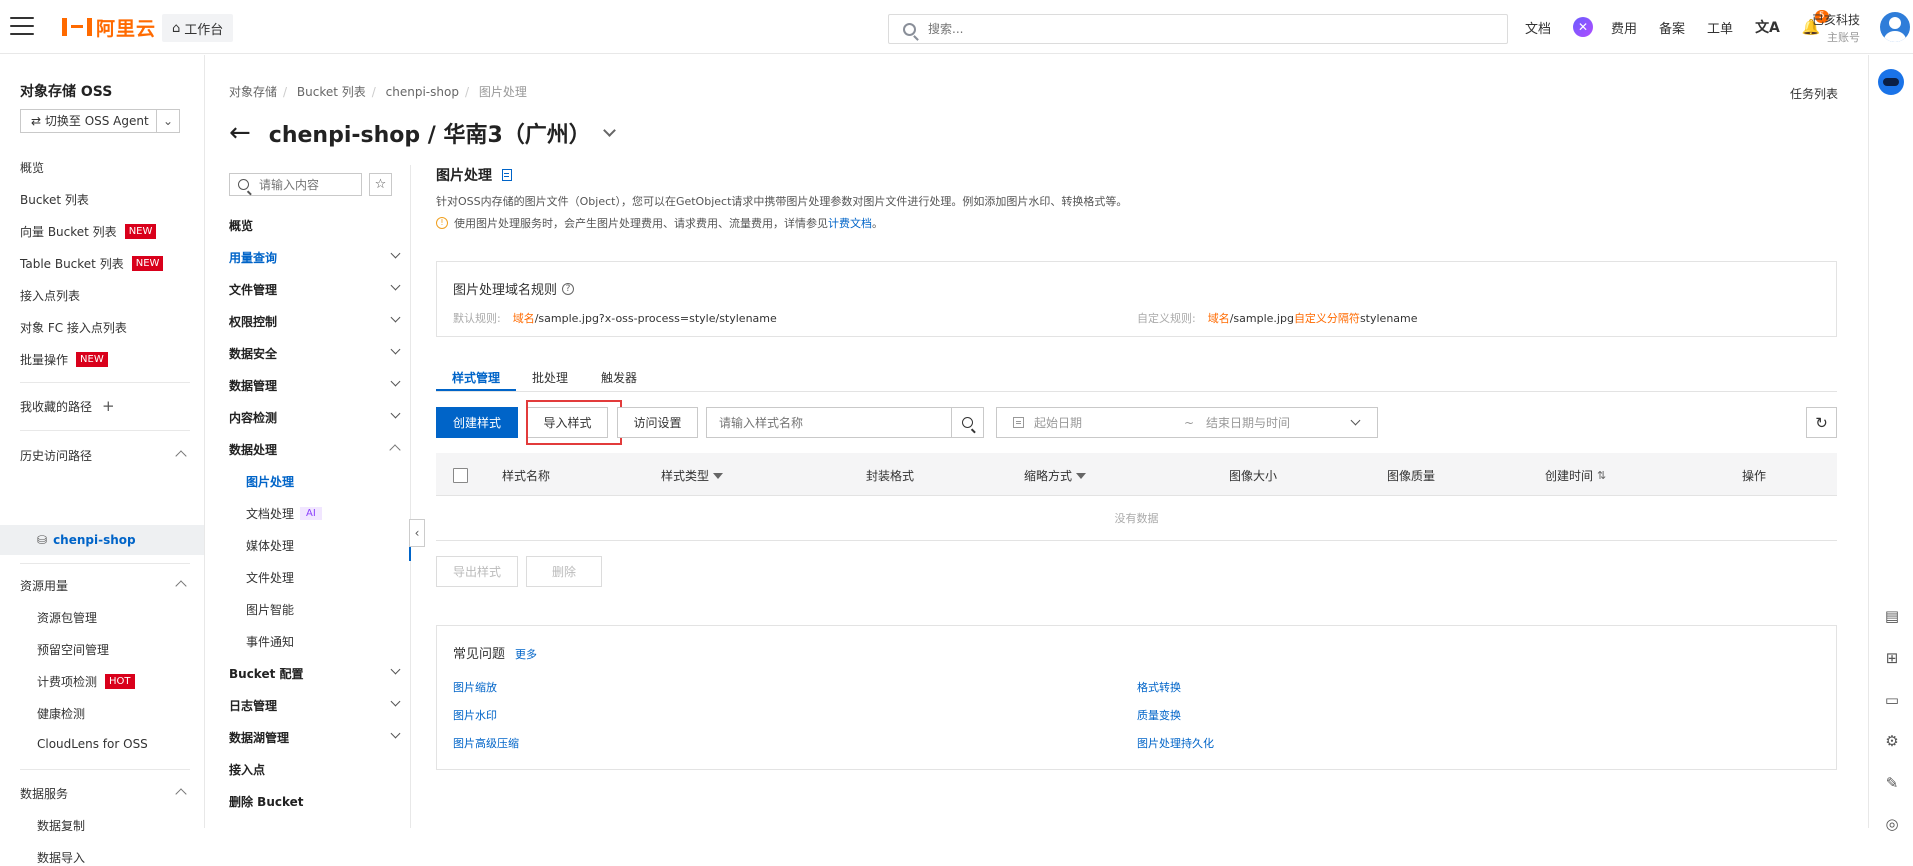 This screenshot has height=866, width=1913. I want to click on leftnav-item-vector-bucket: 向量 Bucket 列表 NEW, so click(88, 231).